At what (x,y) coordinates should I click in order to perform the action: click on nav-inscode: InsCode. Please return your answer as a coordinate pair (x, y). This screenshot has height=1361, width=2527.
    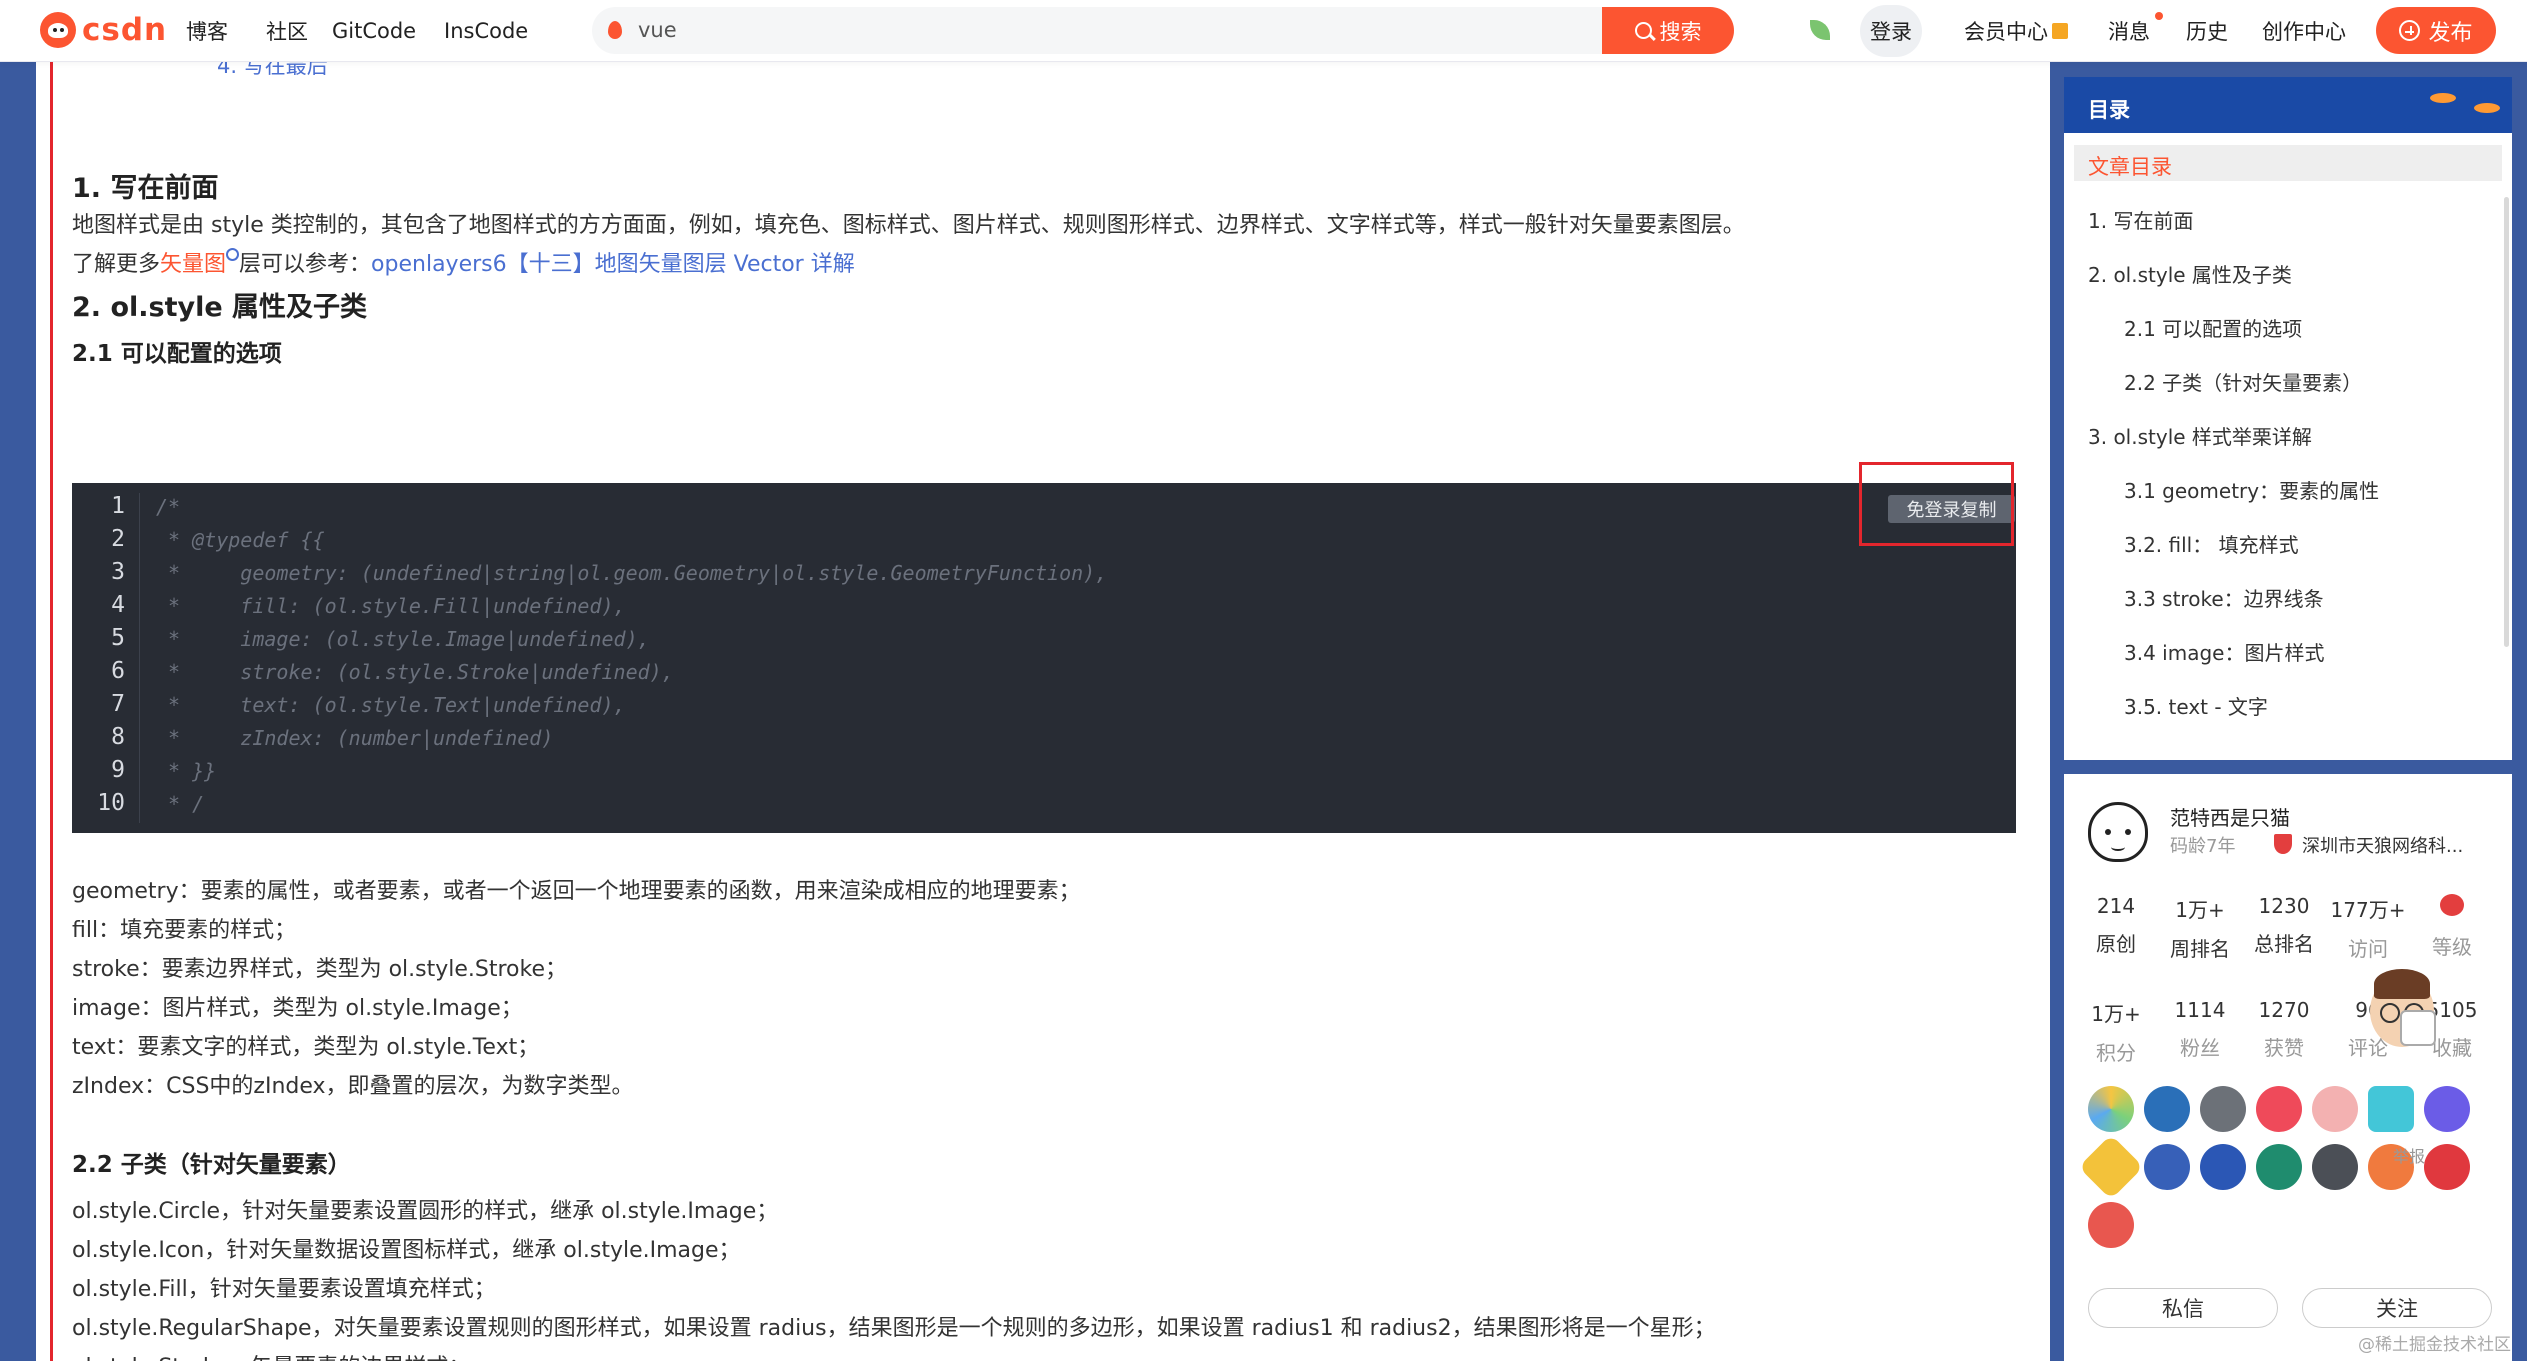
    Looking at the image, I should click on (486, 31).